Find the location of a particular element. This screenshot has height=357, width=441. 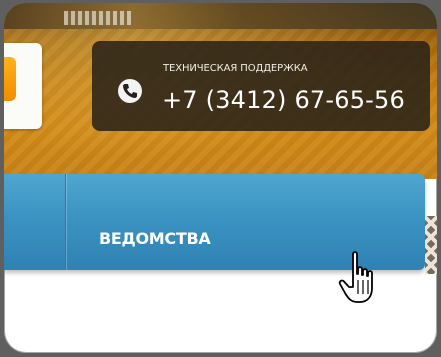

header-buildings-image is located at coordinates (99, 18).